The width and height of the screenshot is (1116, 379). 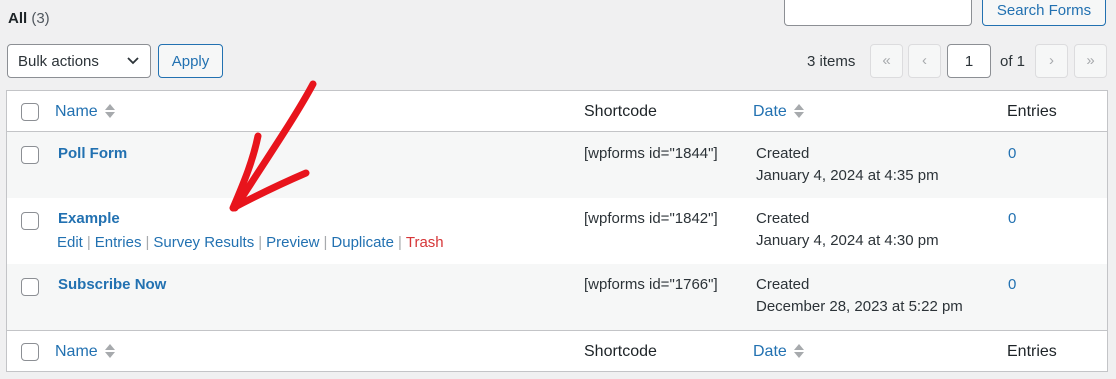 I want to click on duplicate-link: Duplicate, so click(x=362, y=242).